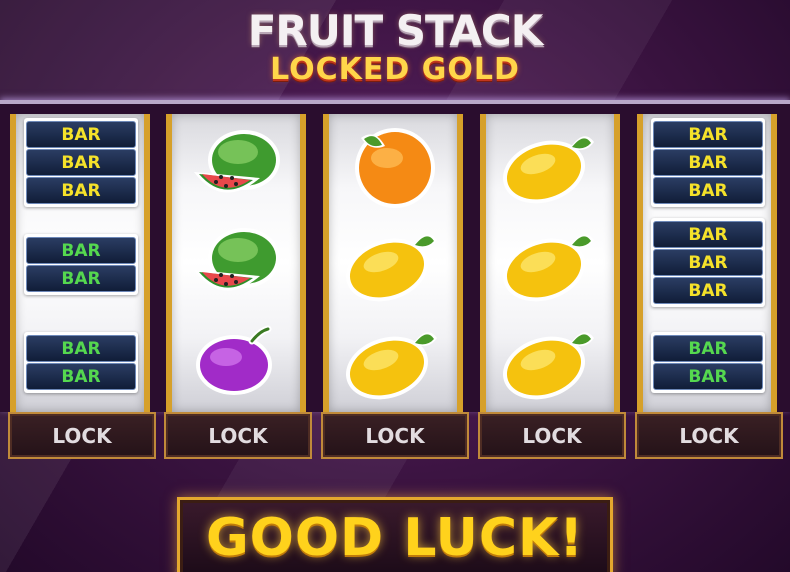 The width and height of the screenshot is (790, 572). I want to click on message-banner: GOOD LUCK!, so click(395, 534).